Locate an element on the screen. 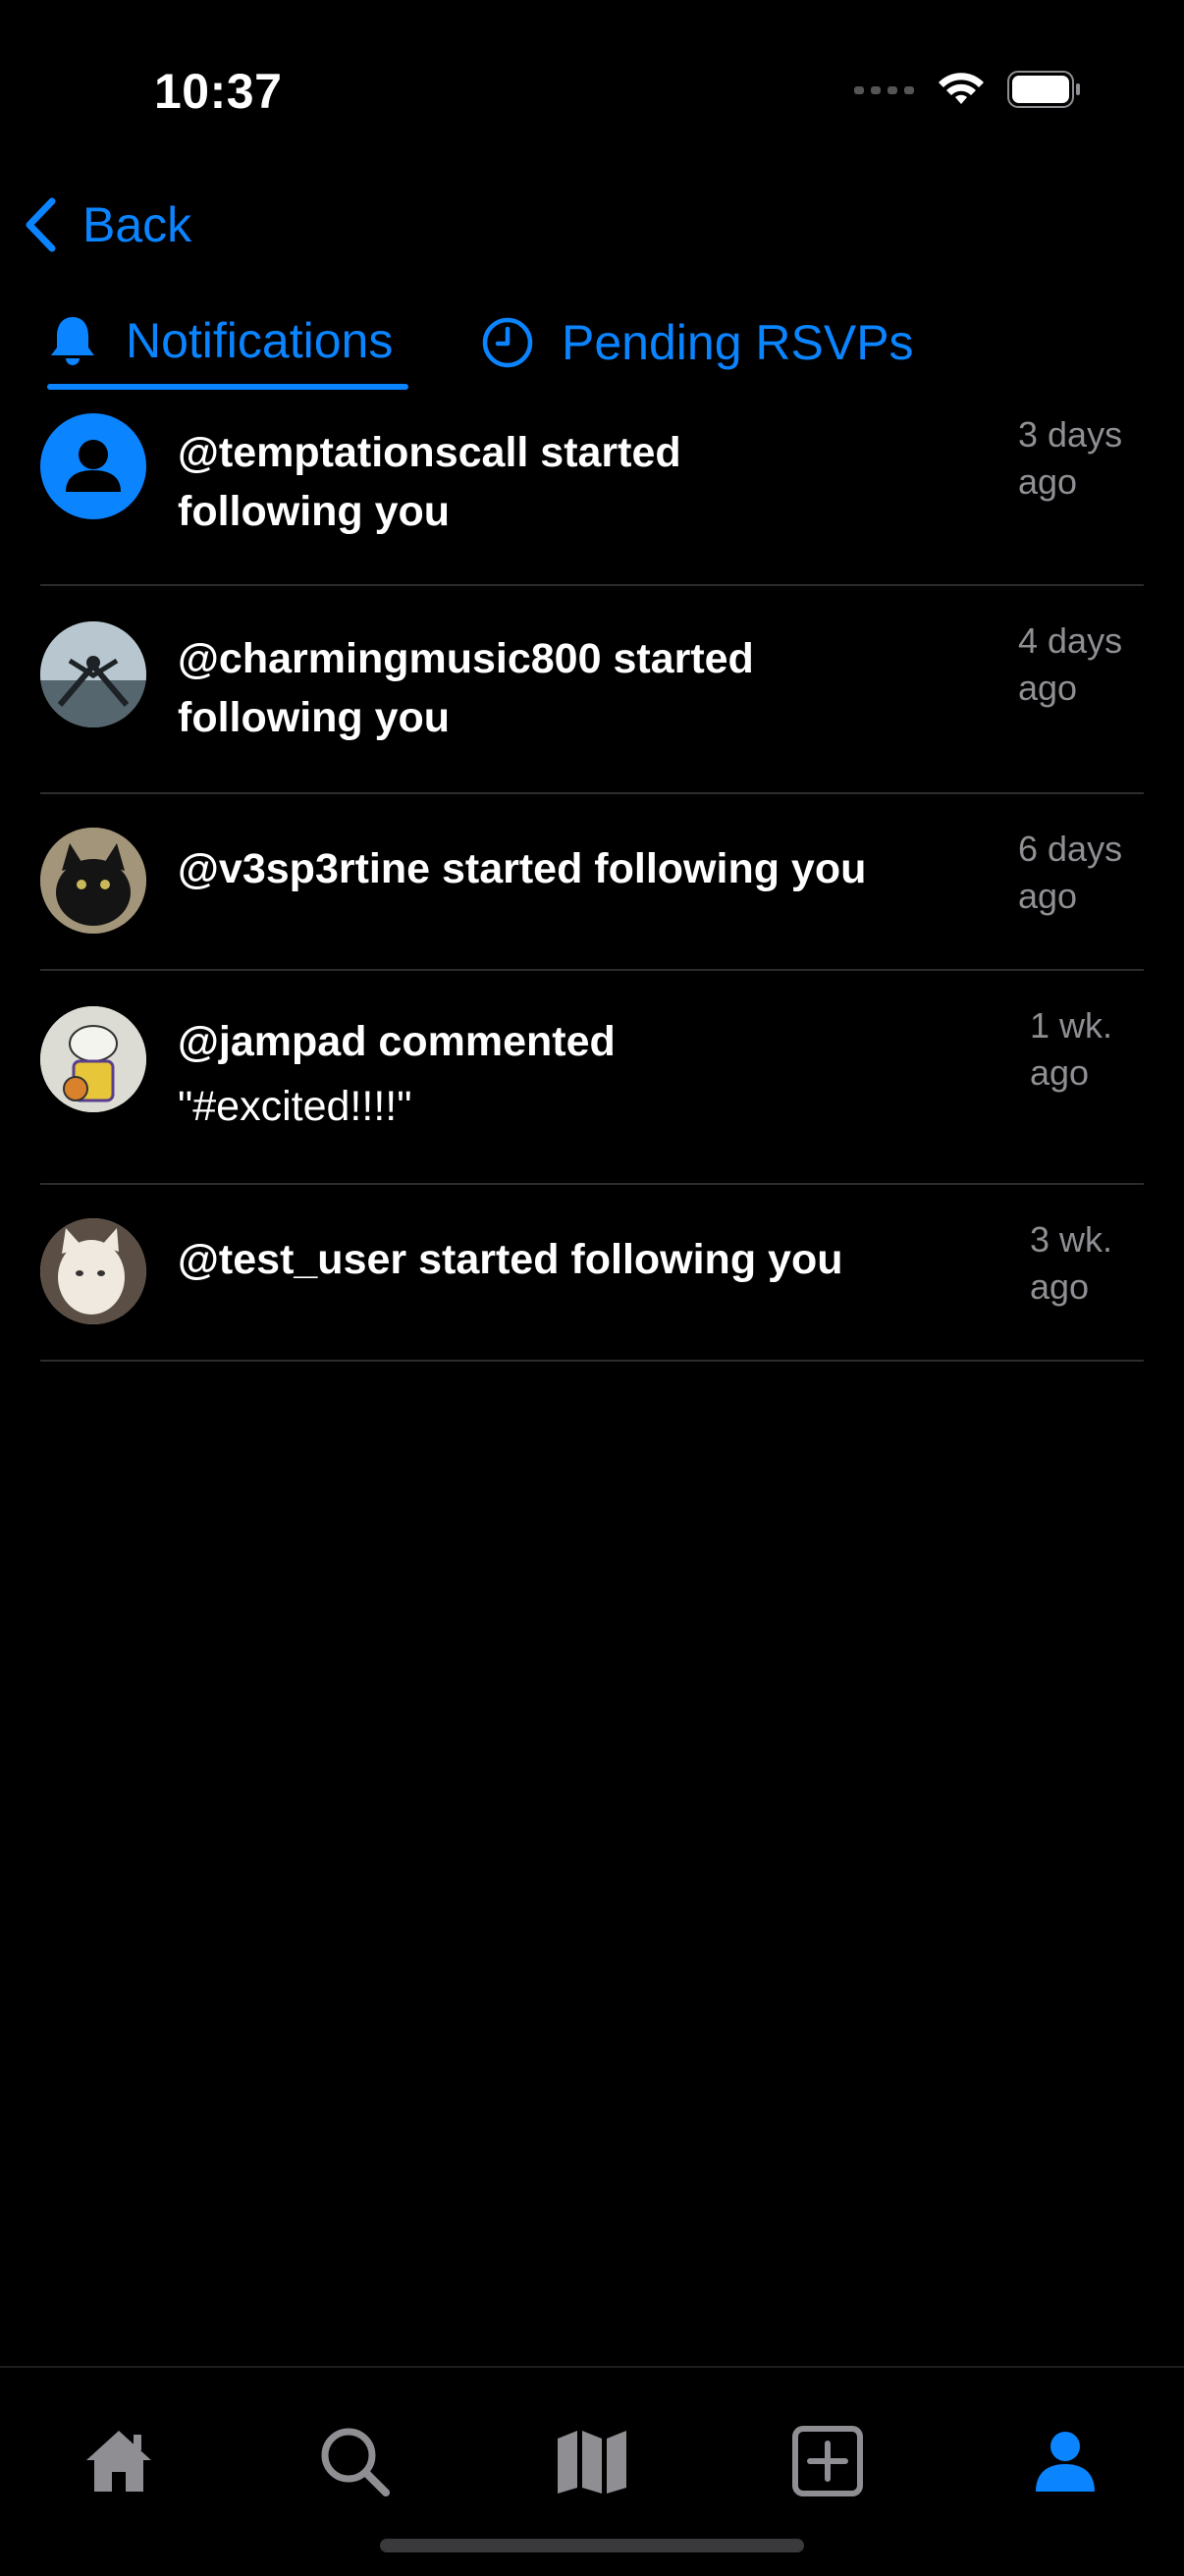 The image size is (1184, 2576). tab-home is located at coordinates (119, 2461).